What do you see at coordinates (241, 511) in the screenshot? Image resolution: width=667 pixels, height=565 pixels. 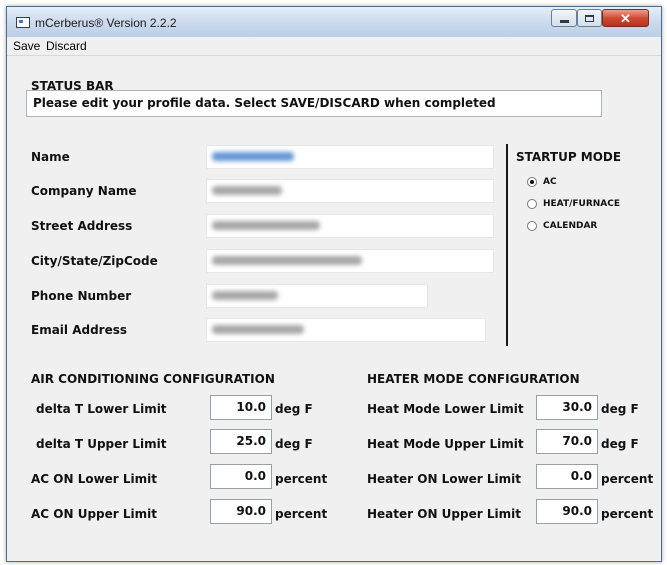 I see `ac-on-upper-input: 90.0` at bounding box center [241, 511].